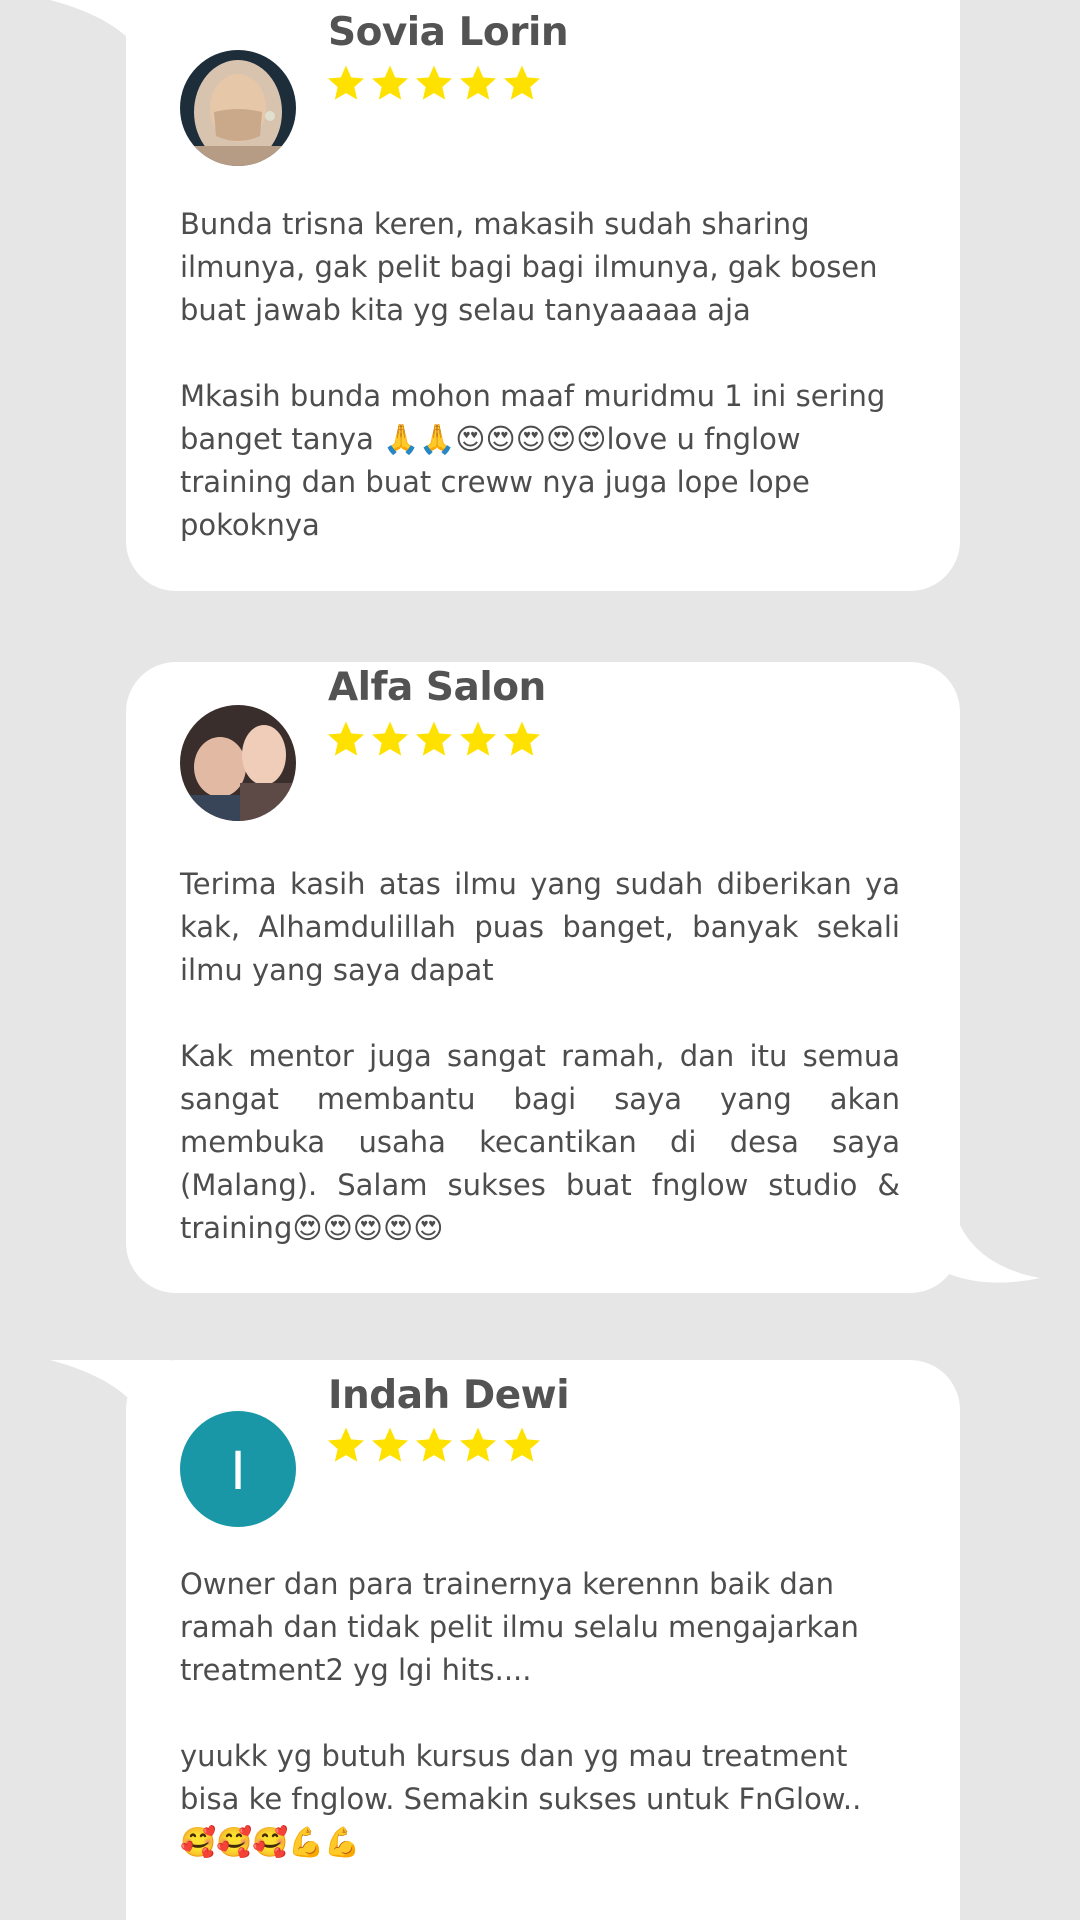  I want to click on reviewer-name: Alfa Salon, so click(437, 687).